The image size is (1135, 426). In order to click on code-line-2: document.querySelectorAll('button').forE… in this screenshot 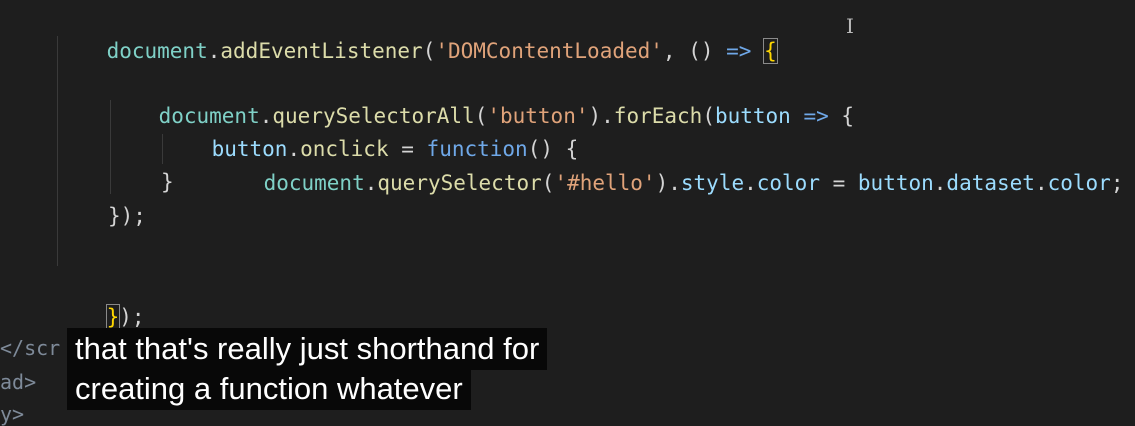, I will do `click(481, 96)`.